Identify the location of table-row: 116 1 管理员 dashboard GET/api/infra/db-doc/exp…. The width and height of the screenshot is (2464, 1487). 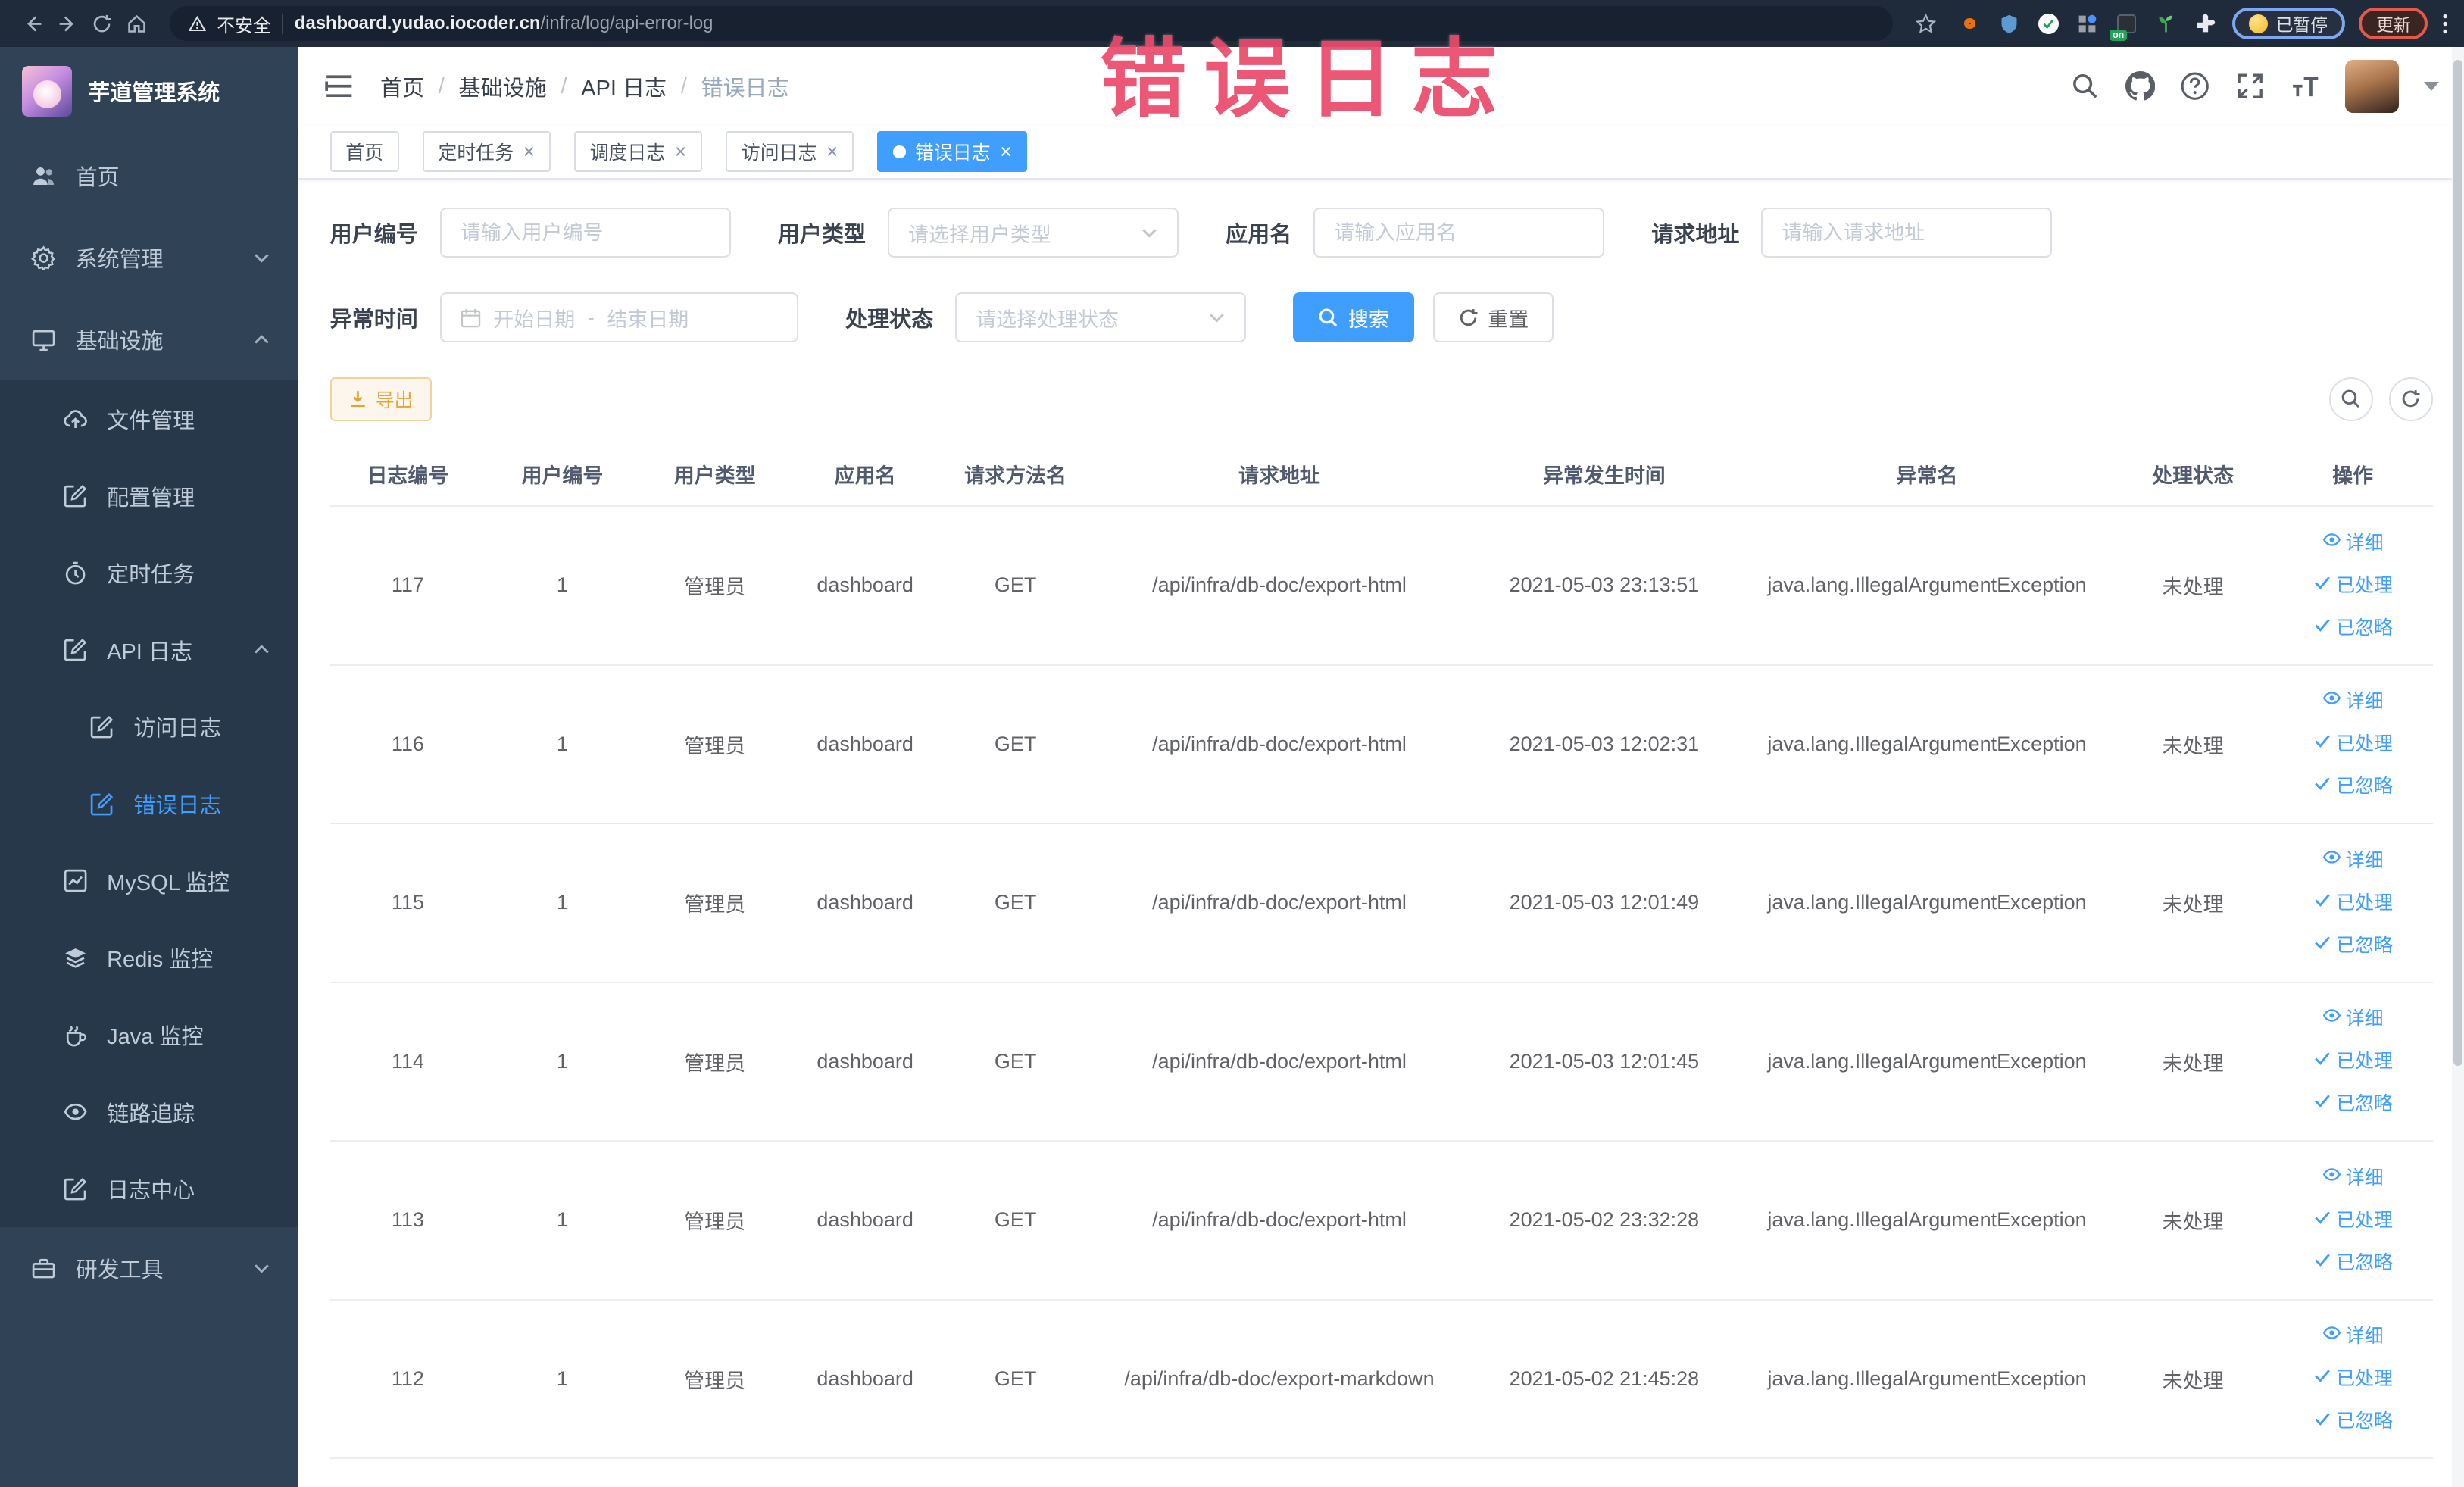
(1381, 744).